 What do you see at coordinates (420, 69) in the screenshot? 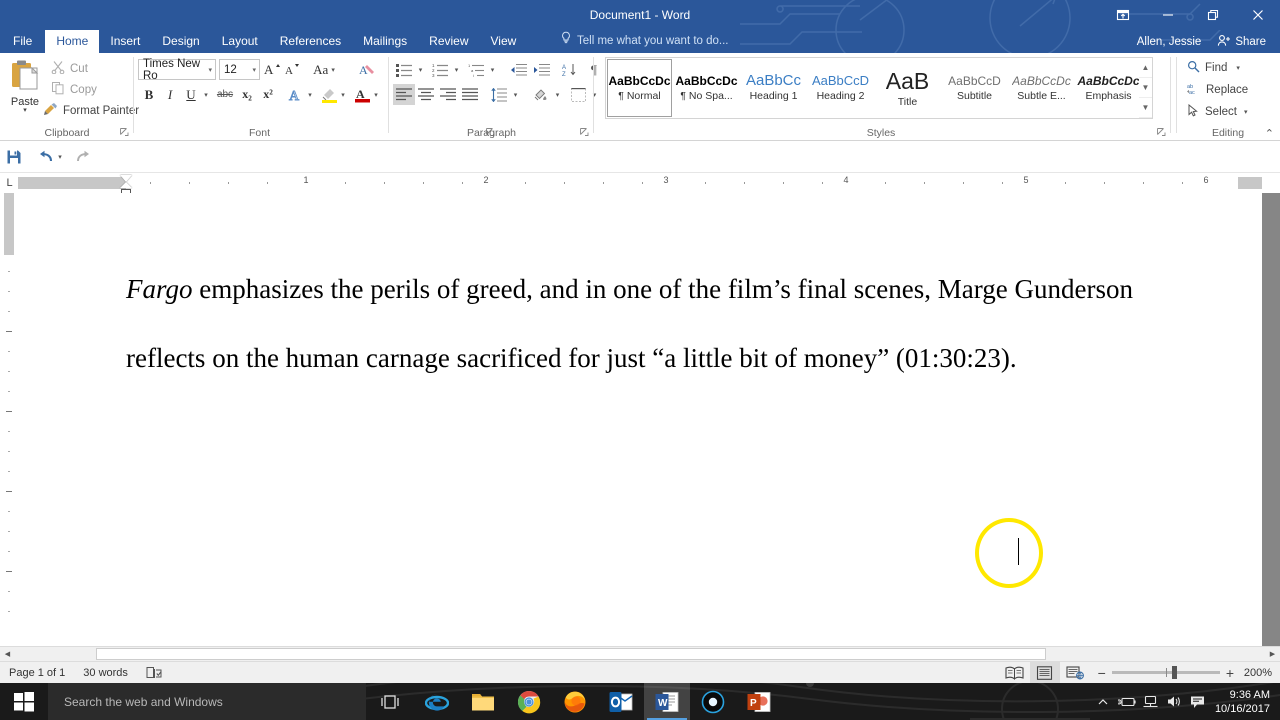
I see `bullets-dropdown-caret: ▾` at bounding box center [420, 69].